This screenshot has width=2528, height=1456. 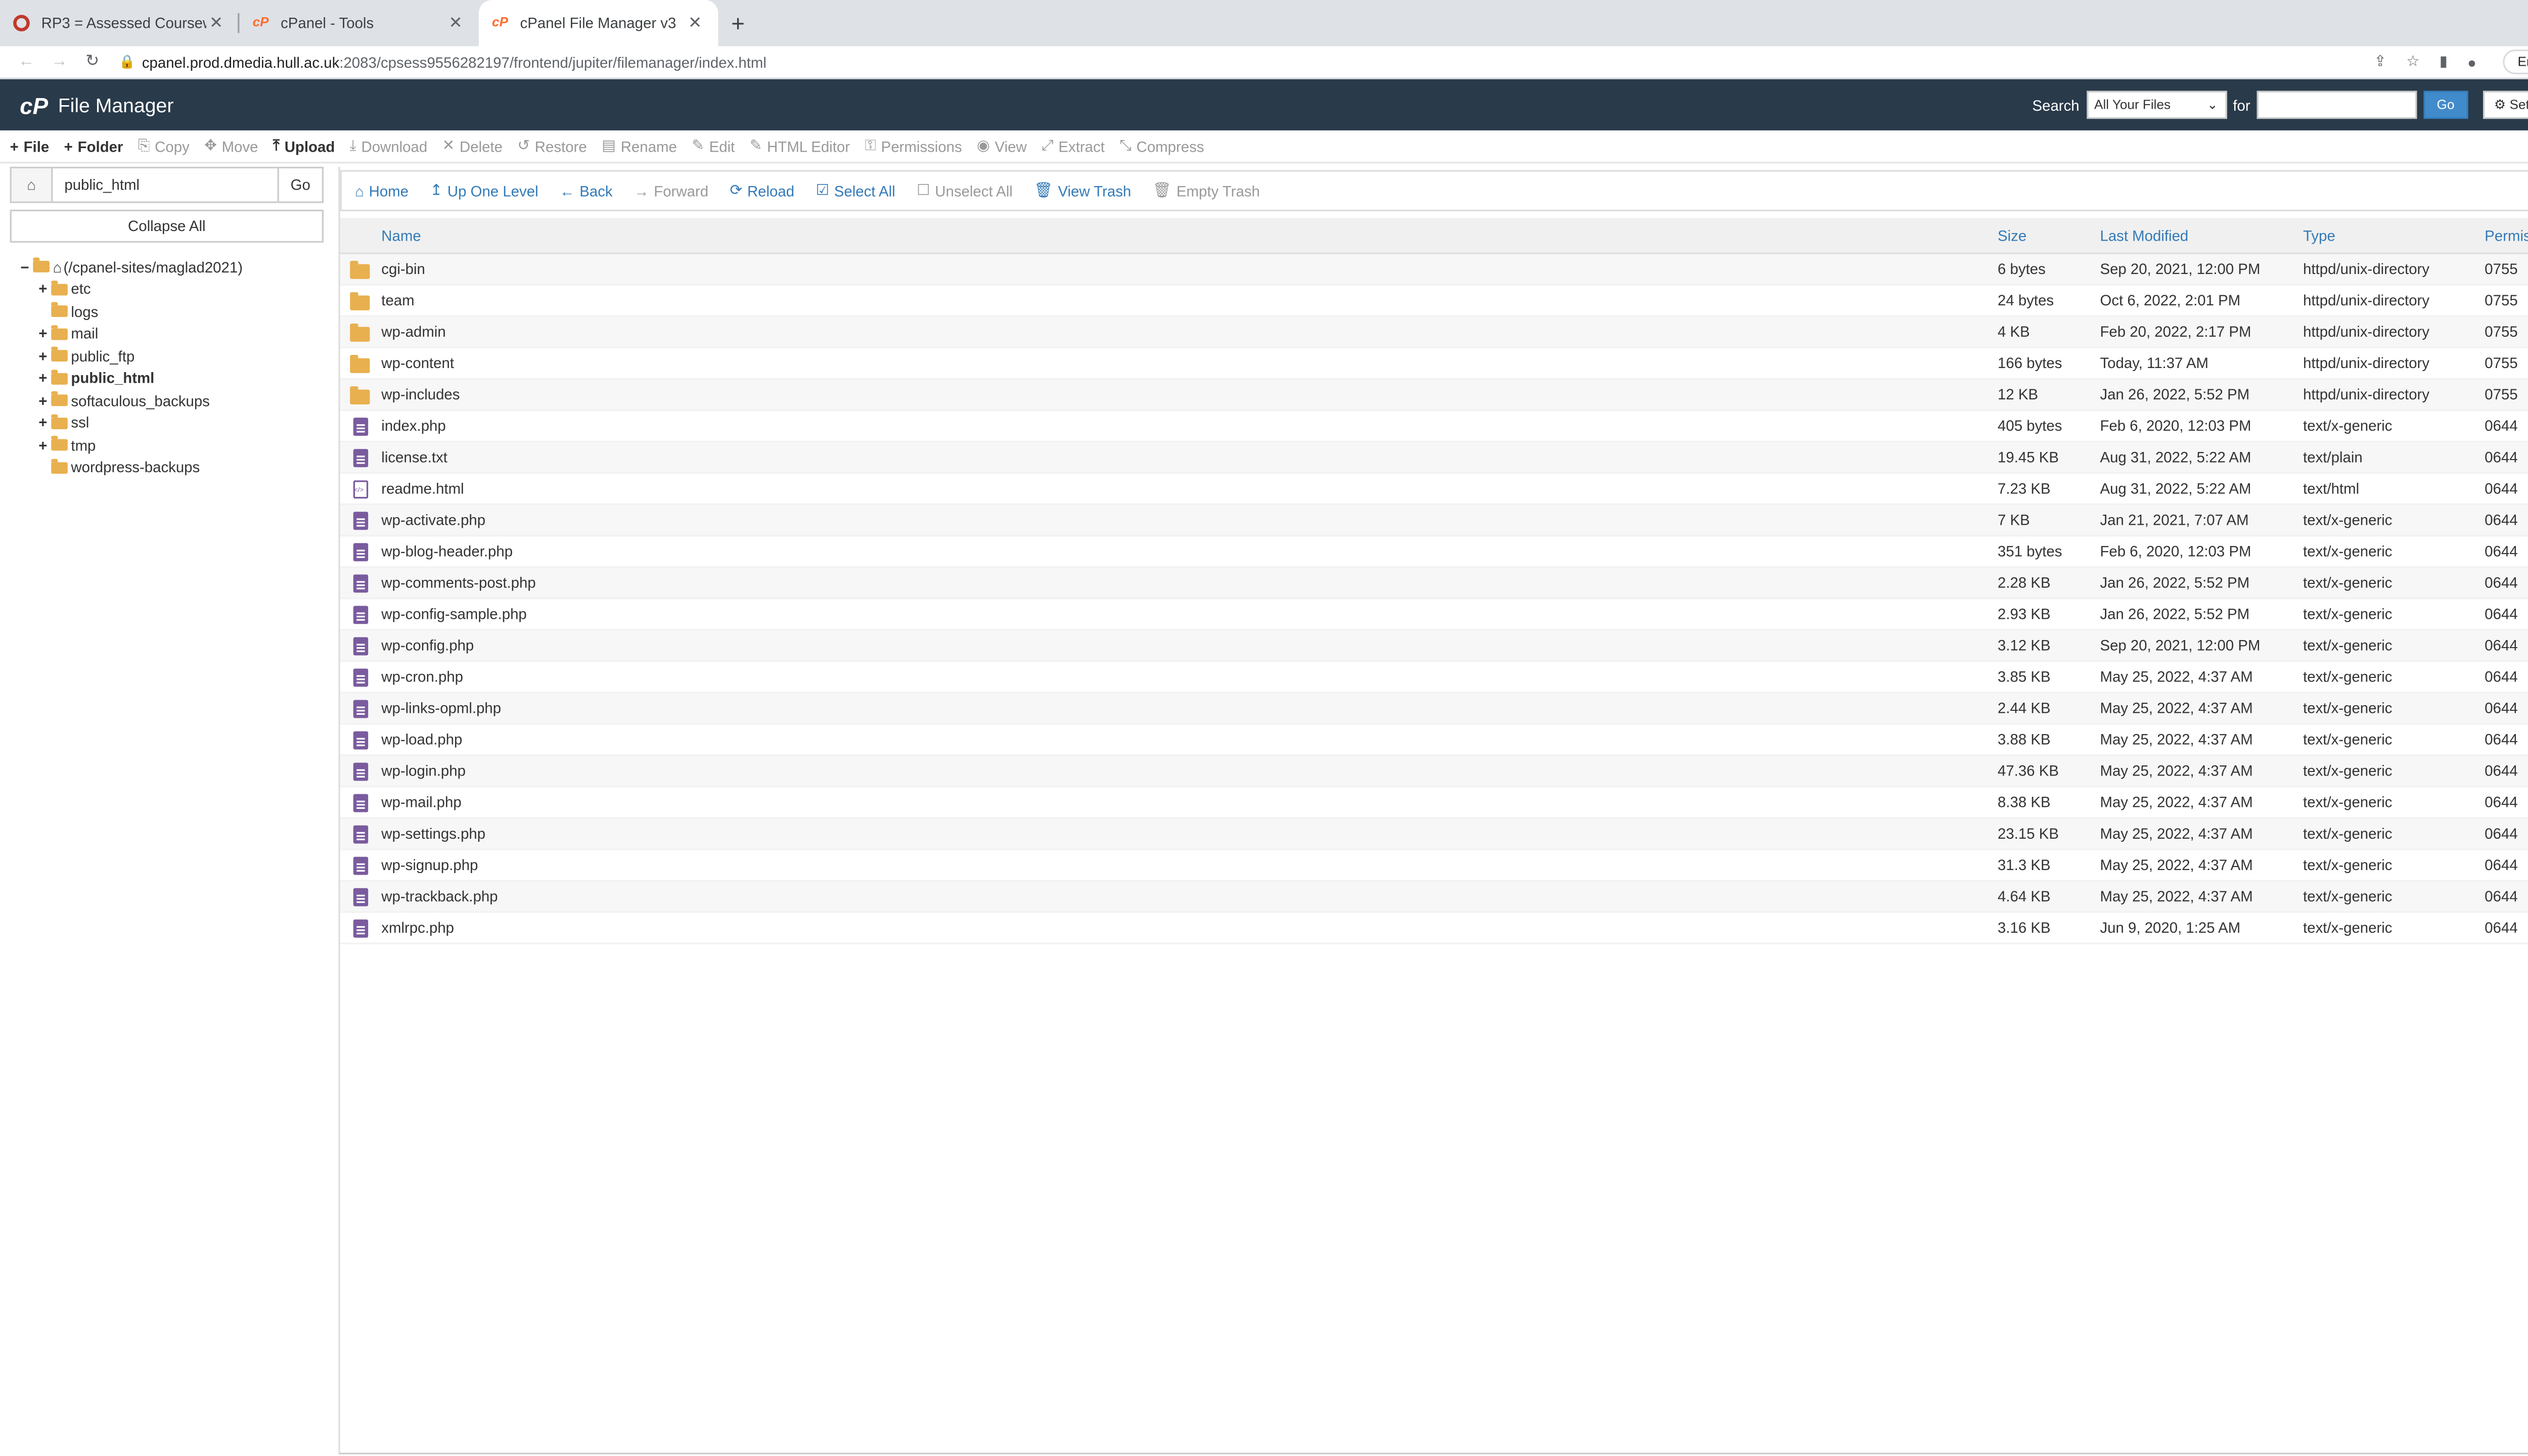 What do you see at coordinates (2446, 104) in the screenshot?
I see `search-go-button: Go` at bounding box center [2446, 104].